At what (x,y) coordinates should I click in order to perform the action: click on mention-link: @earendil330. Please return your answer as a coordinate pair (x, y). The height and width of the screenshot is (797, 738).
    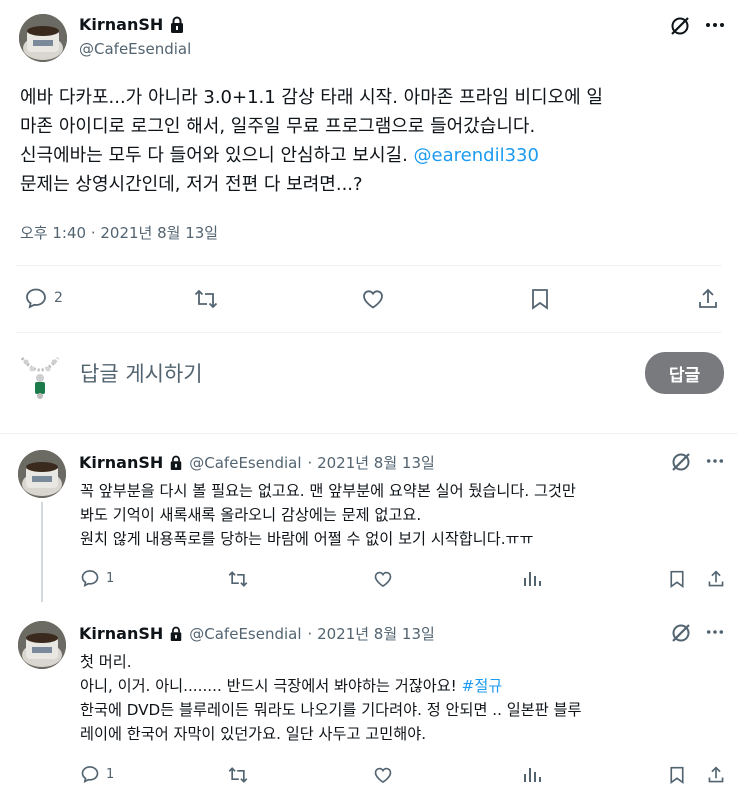
    Looking at the image, I should click on (476, 155).